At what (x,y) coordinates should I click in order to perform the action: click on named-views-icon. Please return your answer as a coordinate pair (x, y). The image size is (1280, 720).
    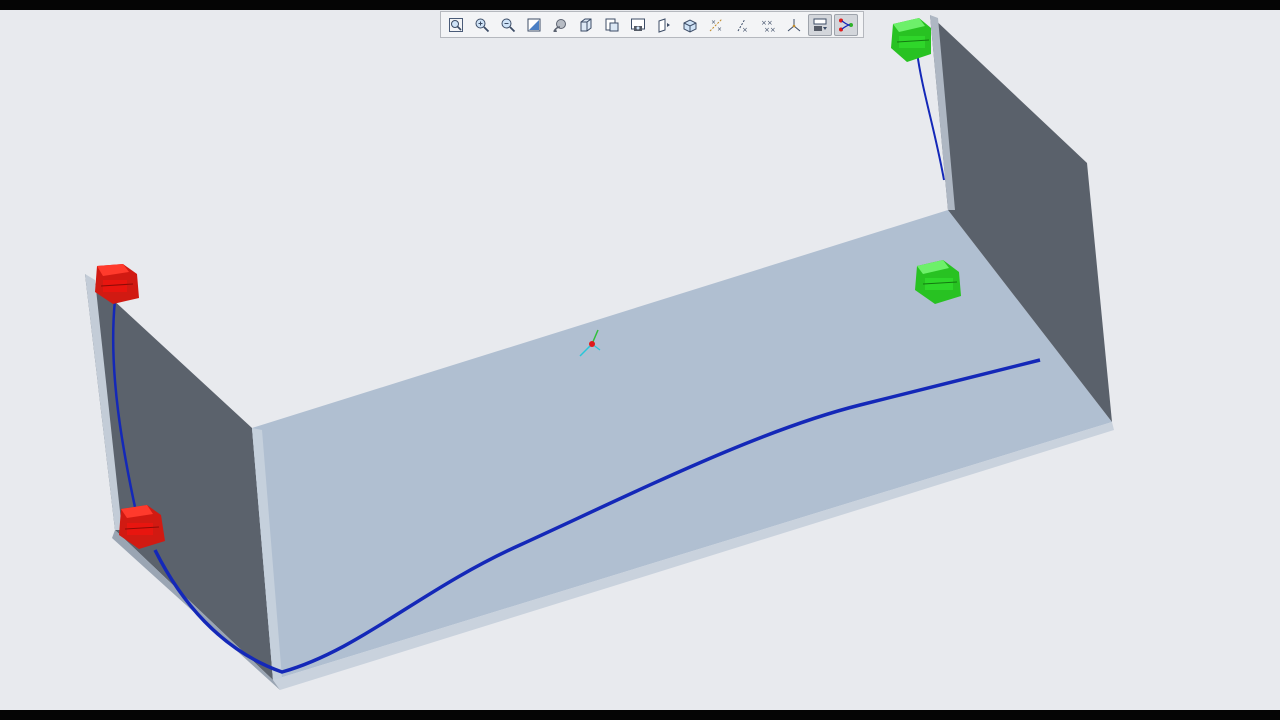
    Looking at the image, I should click on (690, 25).